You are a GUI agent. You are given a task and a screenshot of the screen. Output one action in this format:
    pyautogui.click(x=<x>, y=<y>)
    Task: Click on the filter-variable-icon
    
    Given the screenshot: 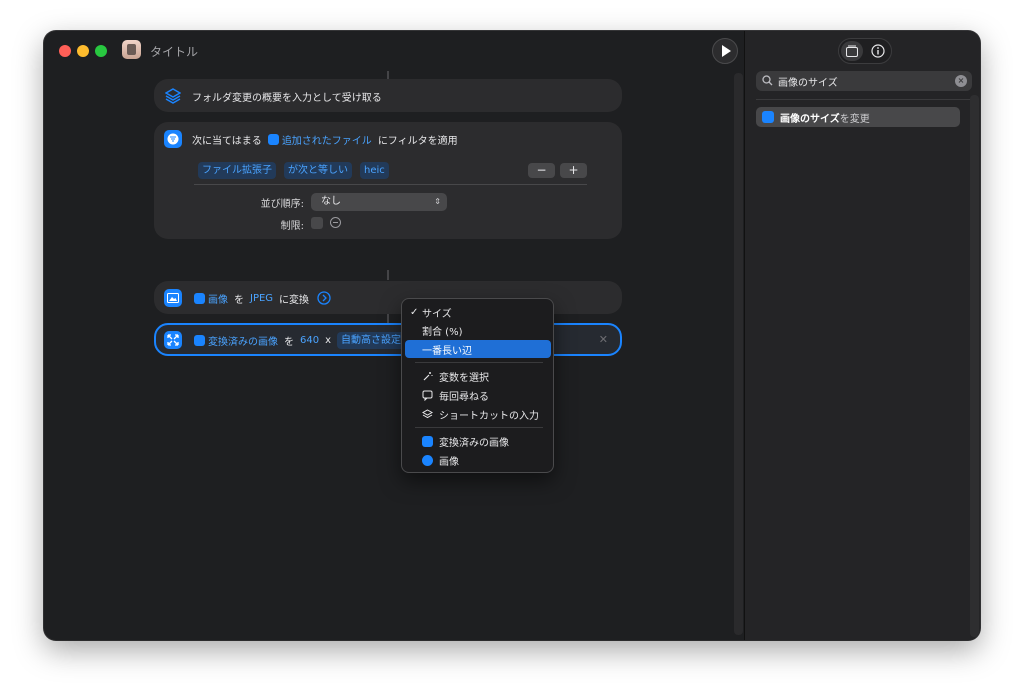 What is the action you would take?
    pyautogui.click(x=427, y=460)
    